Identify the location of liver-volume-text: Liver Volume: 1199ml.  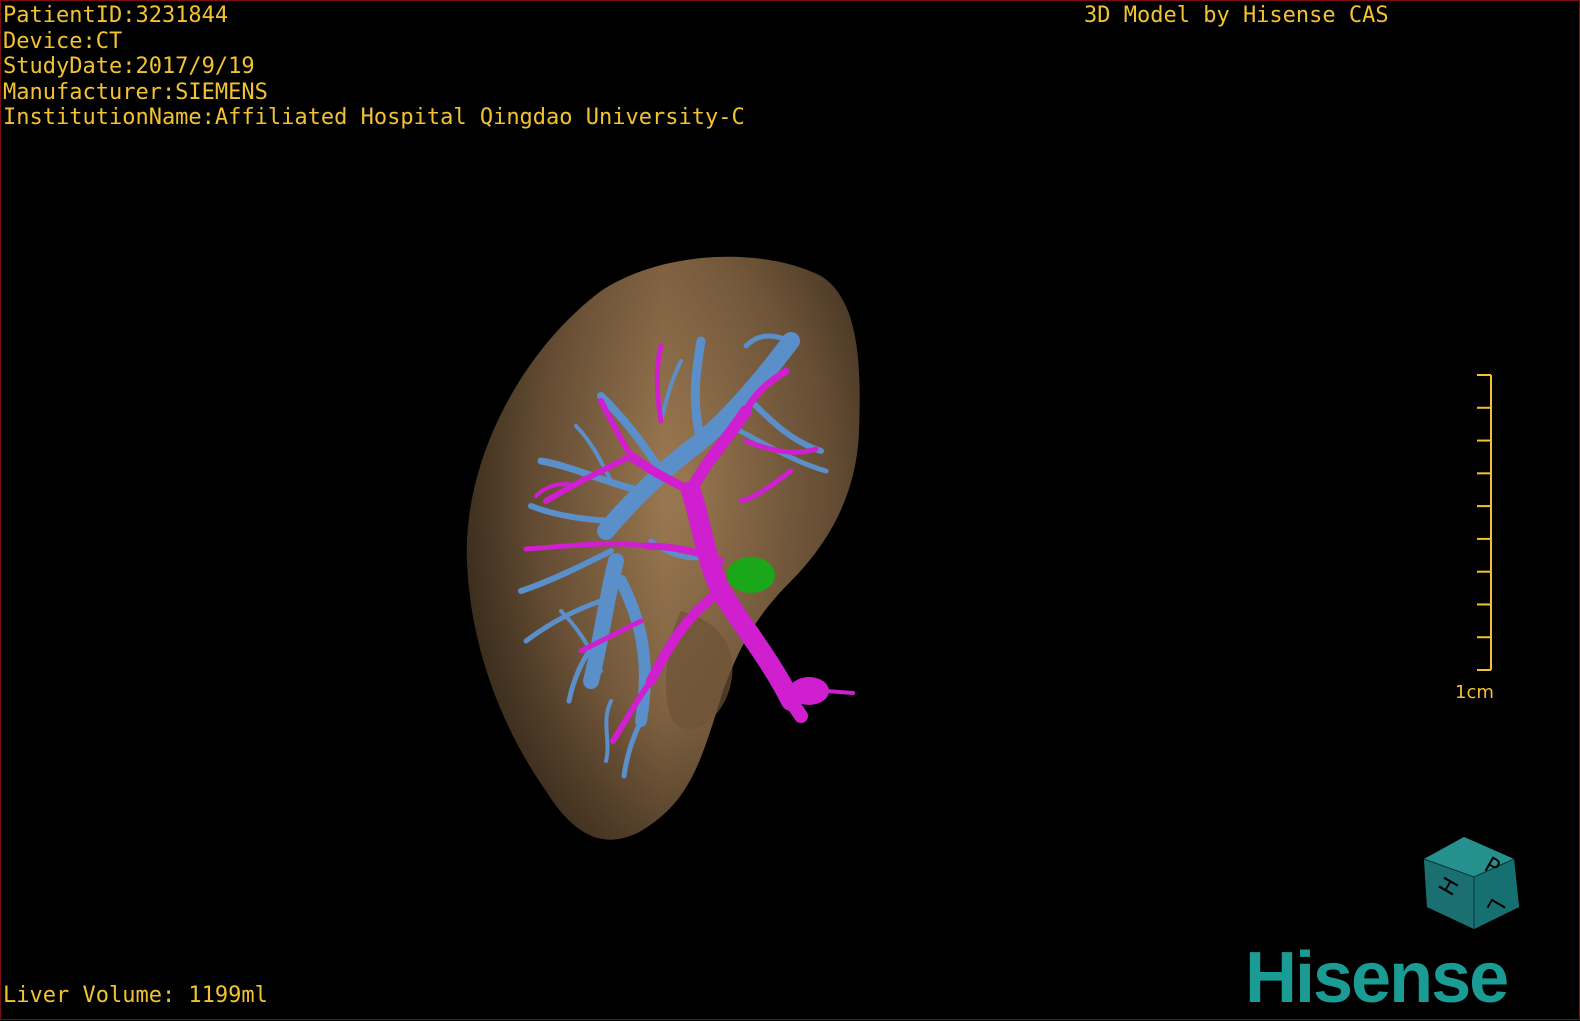
(135, 995).